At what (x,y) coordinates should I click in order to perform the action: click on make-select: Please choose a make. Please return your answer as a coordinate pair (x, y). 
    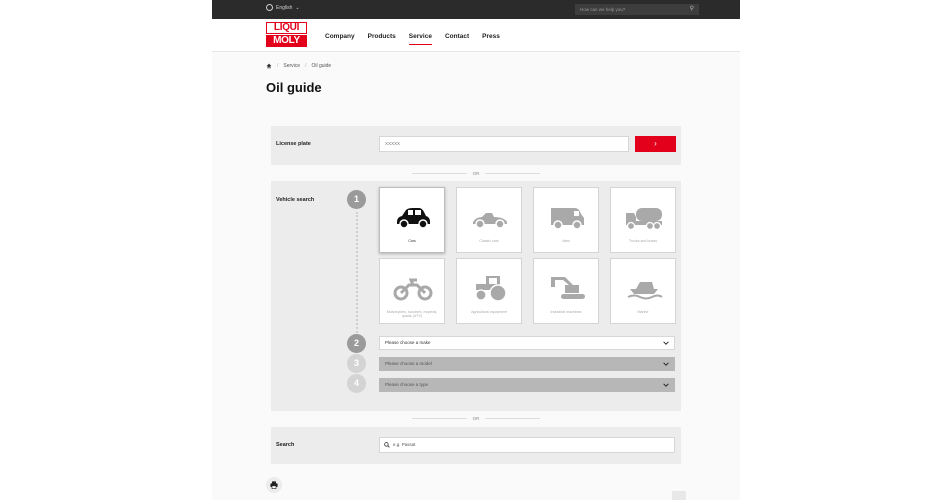
    Looking at the image, I should click on (527, 343).